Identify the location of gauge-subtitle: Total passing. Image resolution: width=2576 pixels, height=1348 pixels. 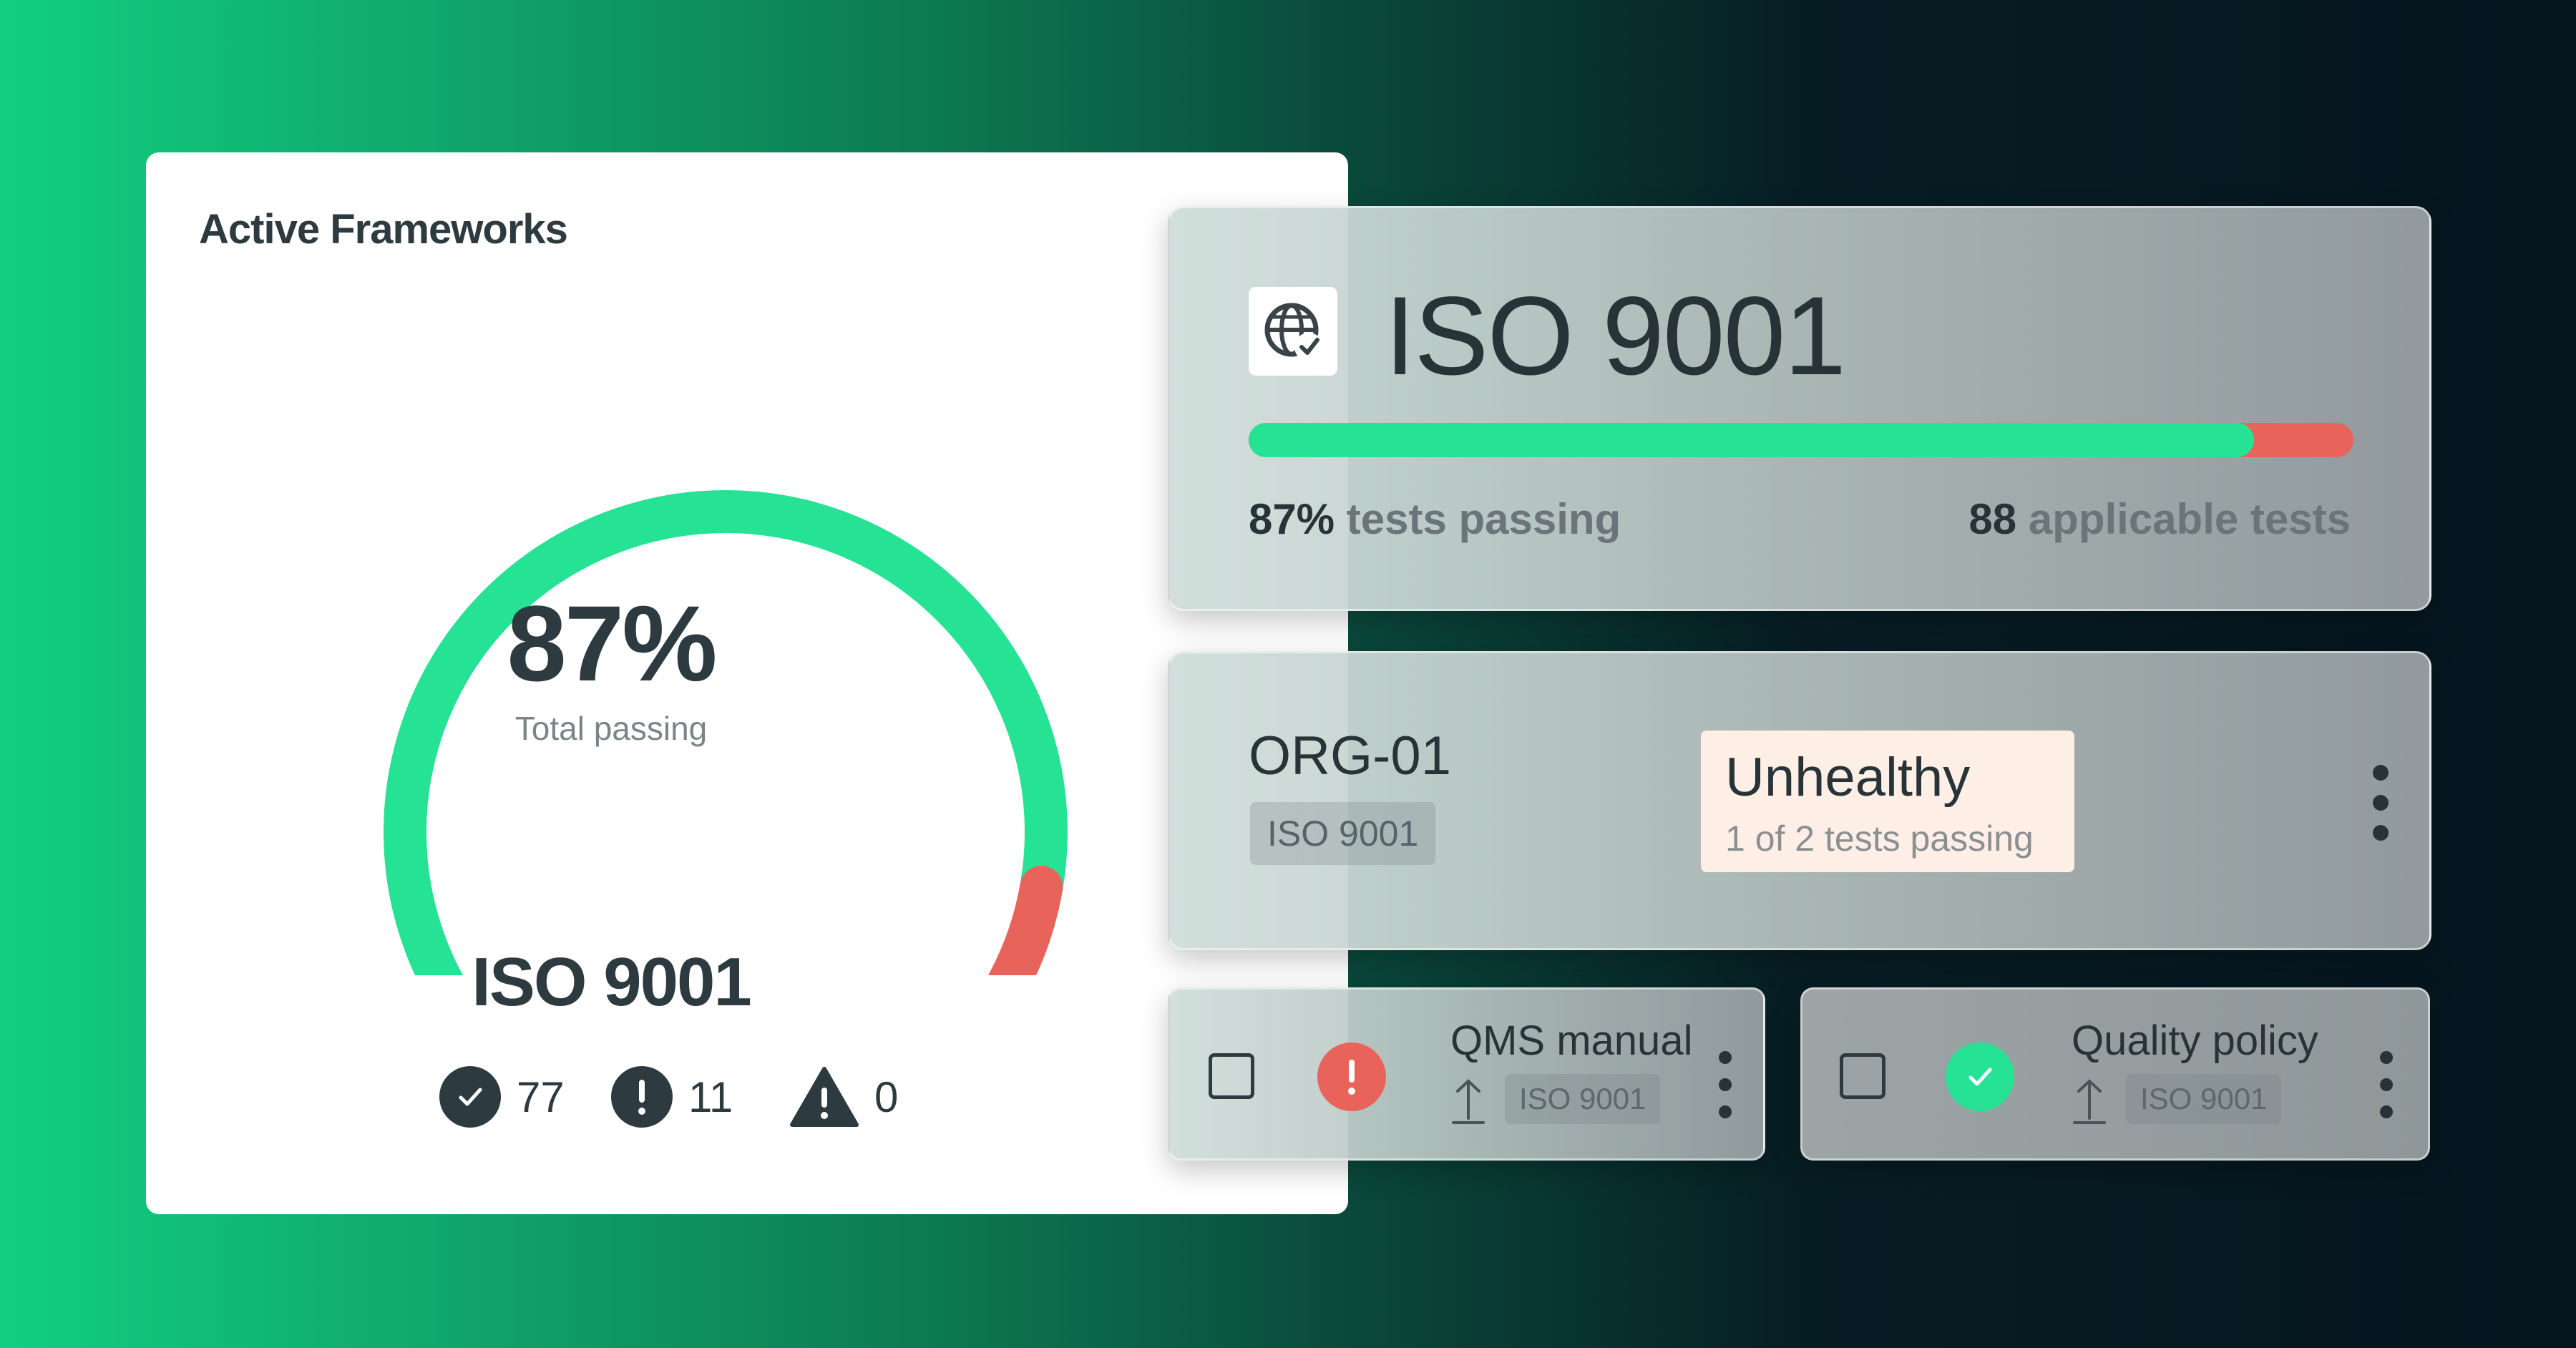
(611, 728).